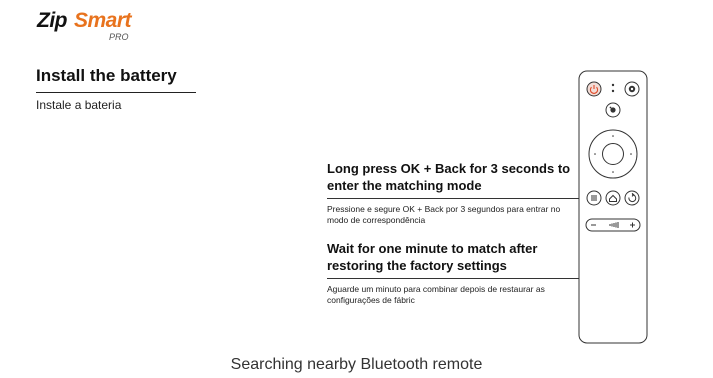  What do you see at coordinates (454, 278) in the screenshot?
I see `step-2-divider` at bounding box center [454, 278].